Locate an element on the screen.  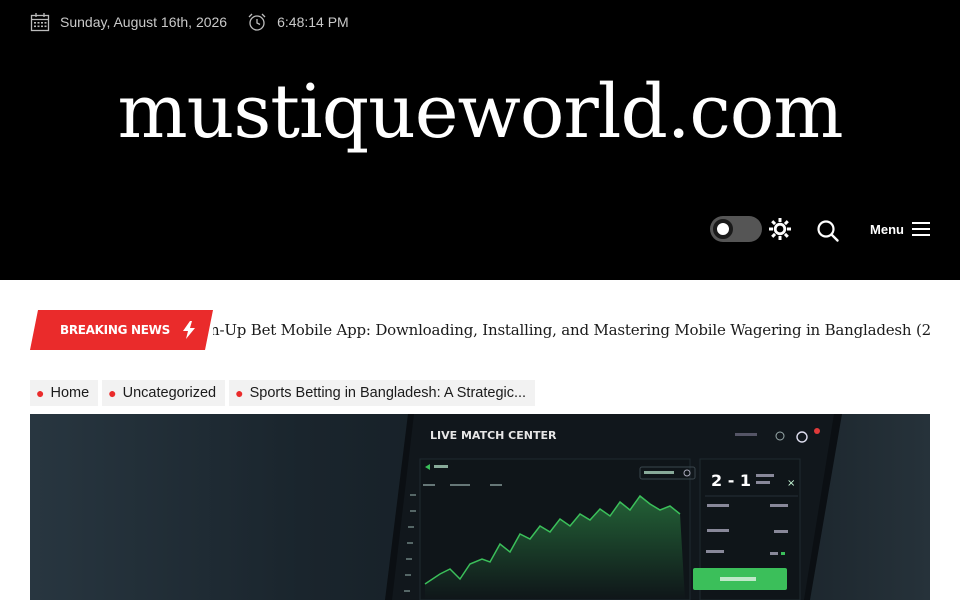
date-display: Sunday, August 16th, 2026 is located at coordinates (128, 22).